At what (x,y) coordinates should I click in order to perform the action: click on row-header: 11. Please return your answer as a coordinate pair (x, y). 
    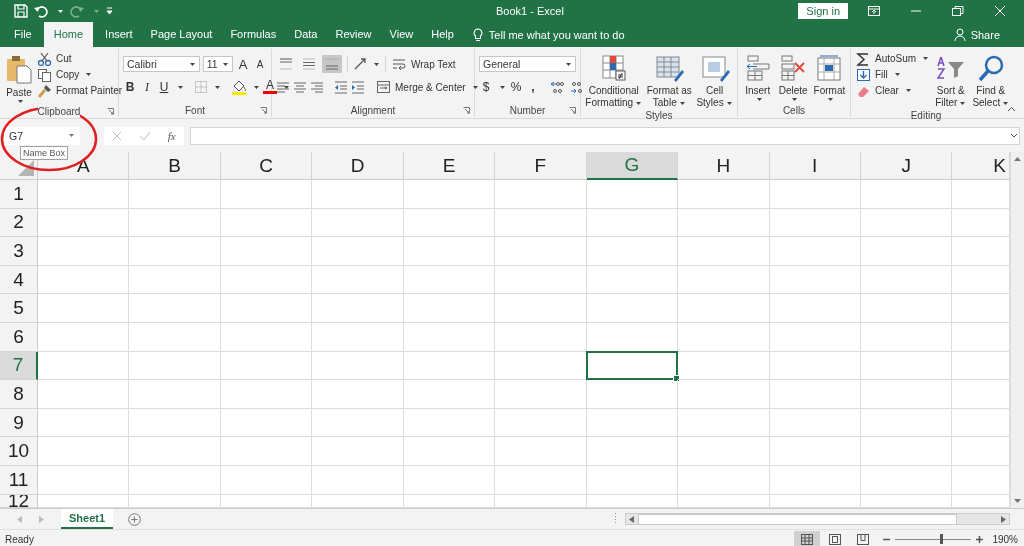
    Looking at the image, I should click on (19, 480).